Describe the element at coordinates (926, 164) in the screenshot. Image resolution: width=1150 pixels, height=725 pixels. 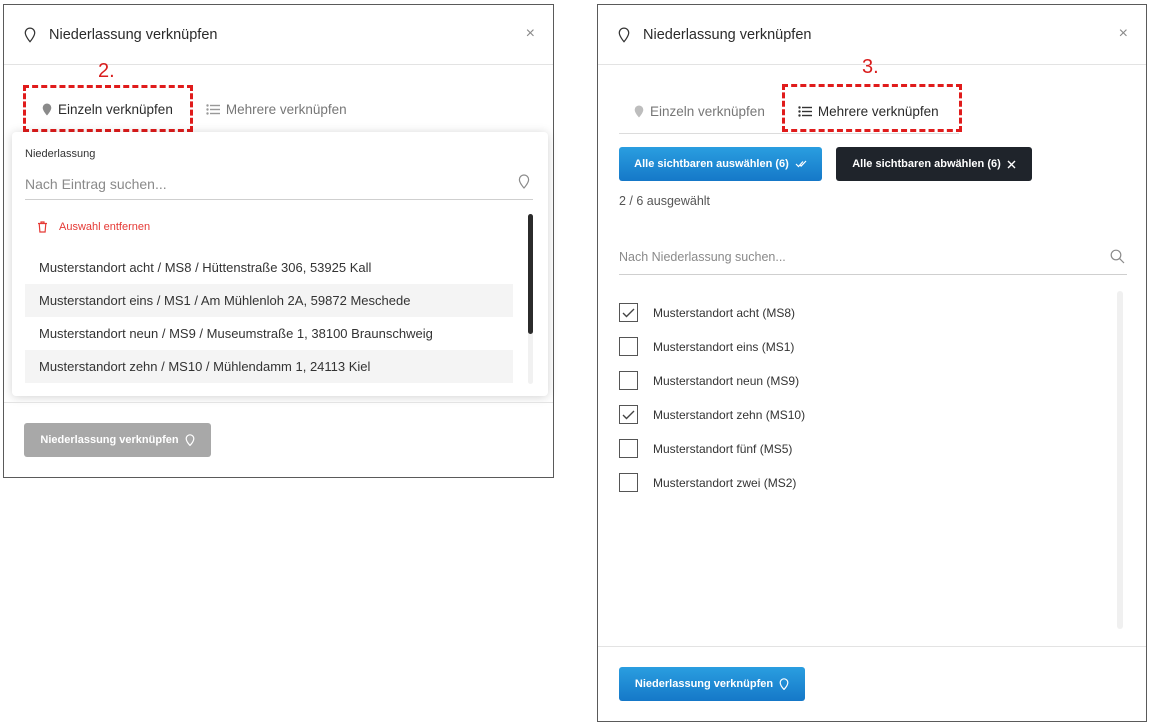
I see `button-label: Alle sichtbaren abwählen (6)` at that location.